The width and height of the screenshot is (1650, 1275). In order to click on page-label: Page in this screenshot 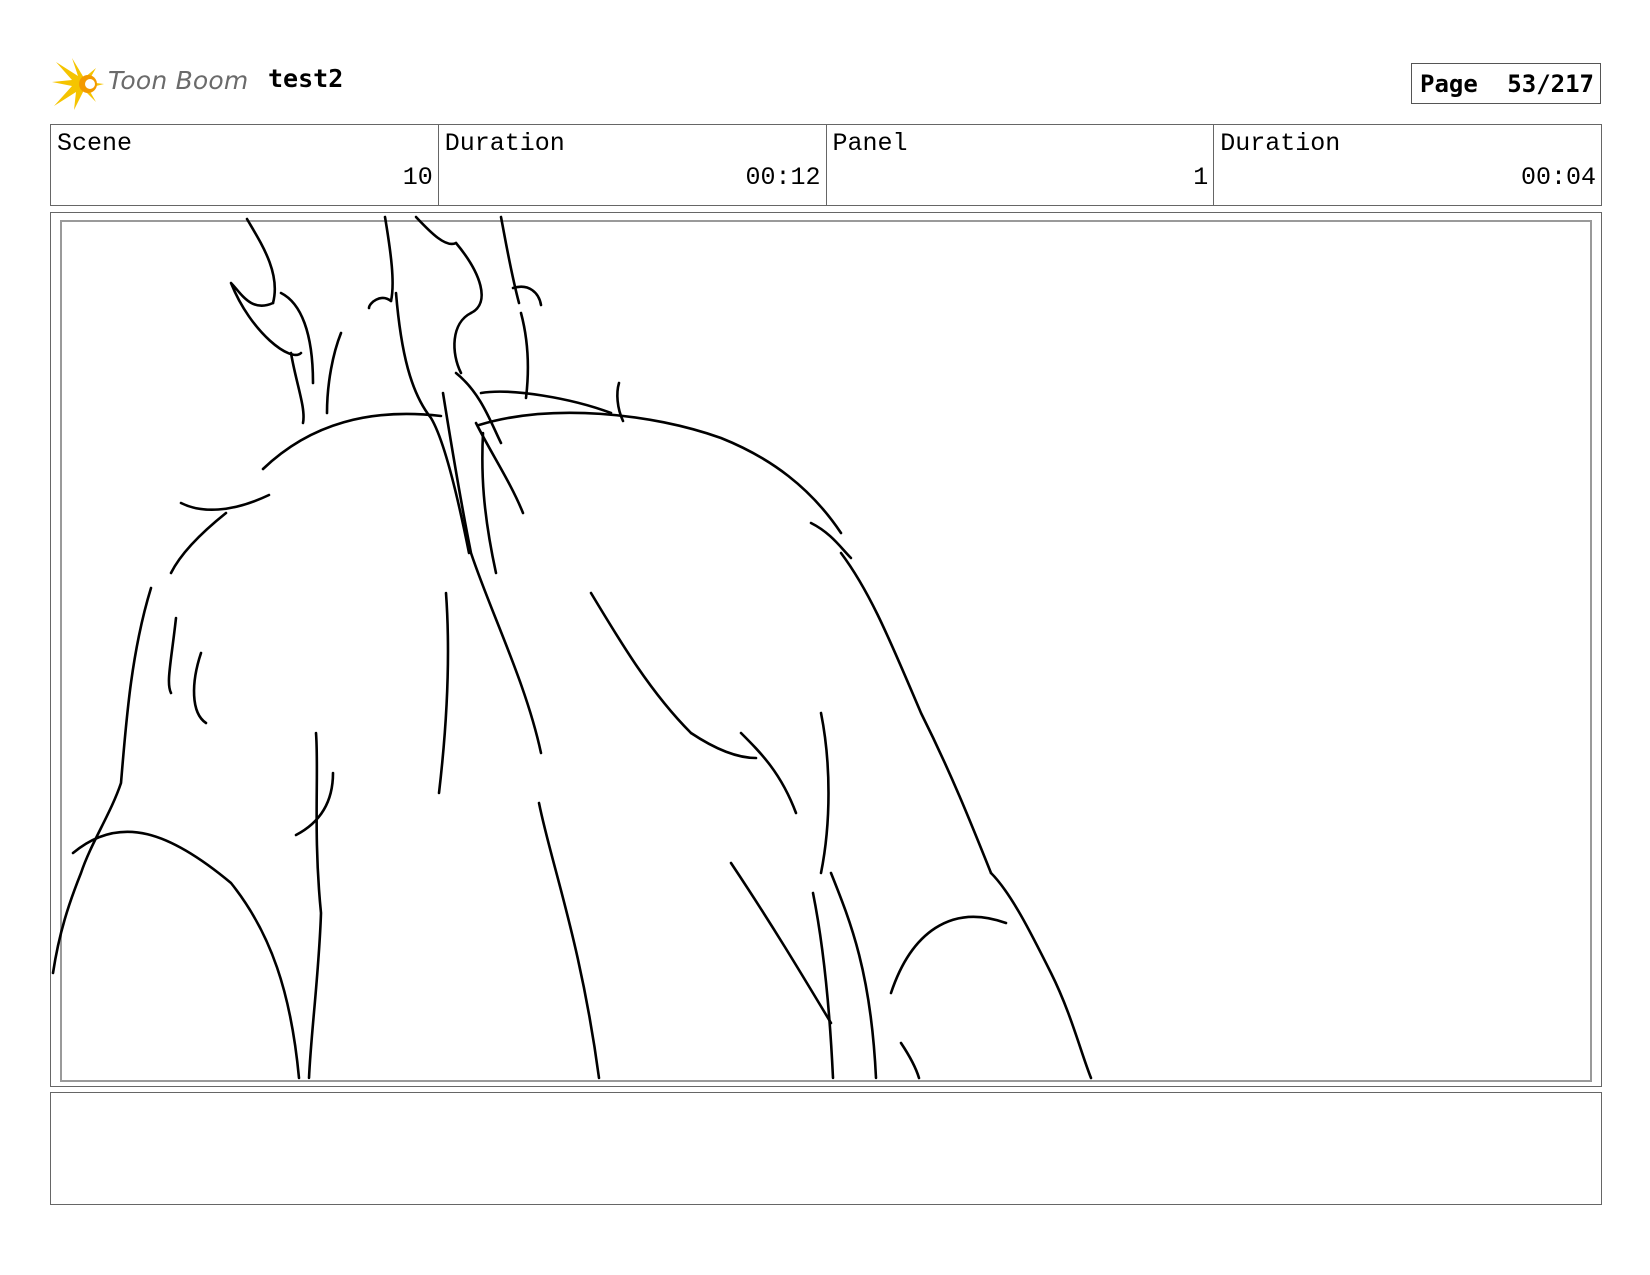, I will do `click(1449, 83)`.